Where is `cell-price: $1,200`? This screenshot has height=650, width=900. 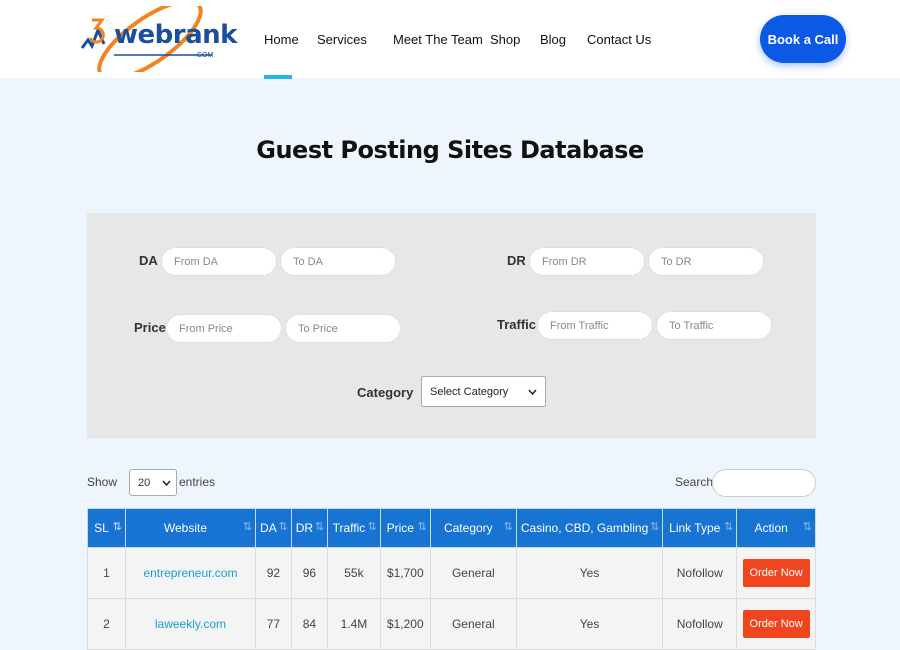 cell-price: $1,200 is located at coordinates (405, 624).